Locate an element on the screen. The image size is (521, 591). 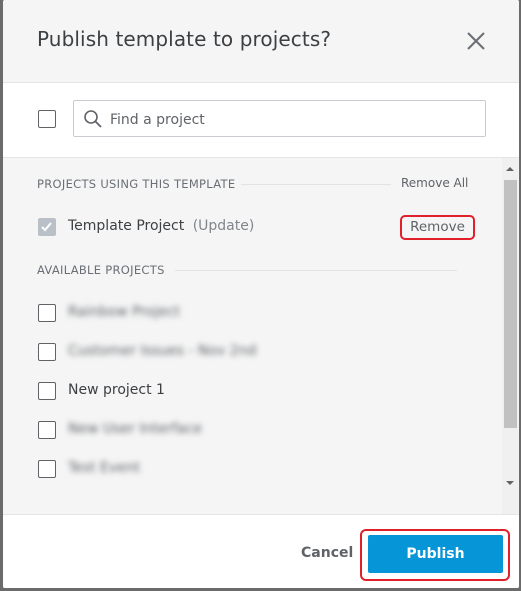
search-row is located at coordinates (261, 119).